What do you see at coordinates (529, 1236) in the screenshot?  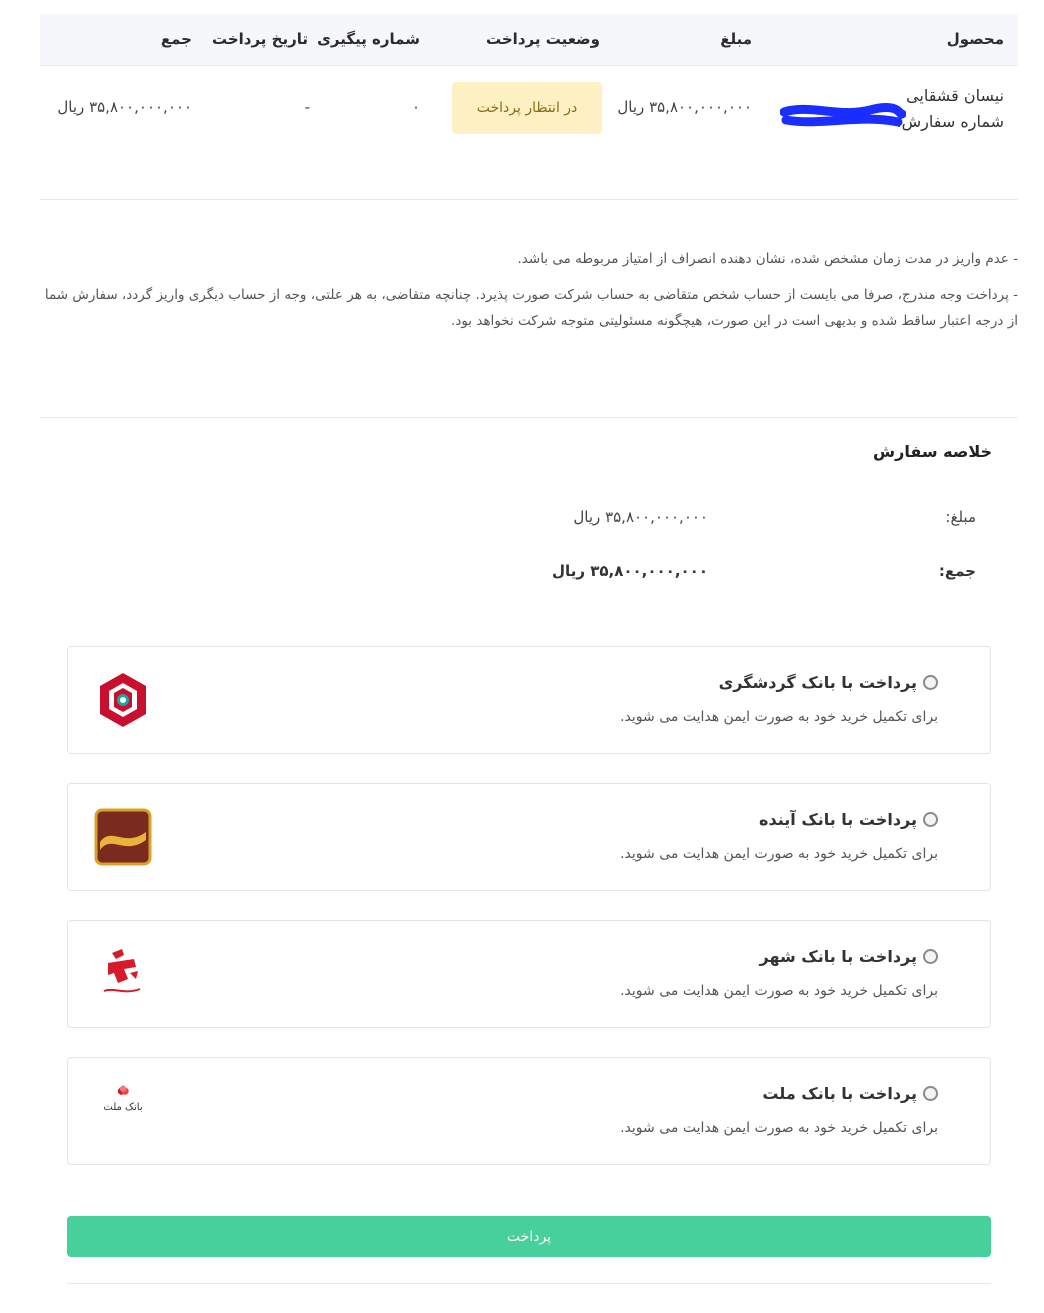 I see `pay-button: پرداخت` at bounding box center [529, 1236].